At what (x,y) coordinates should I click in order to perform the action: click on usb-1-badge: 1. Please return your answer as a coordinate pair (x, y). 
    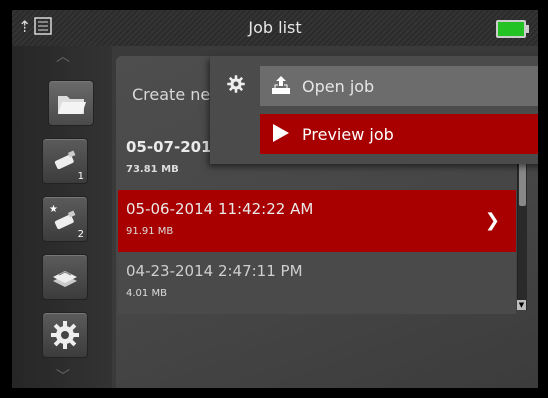
    Looking at the image, I should click on (80, 176).